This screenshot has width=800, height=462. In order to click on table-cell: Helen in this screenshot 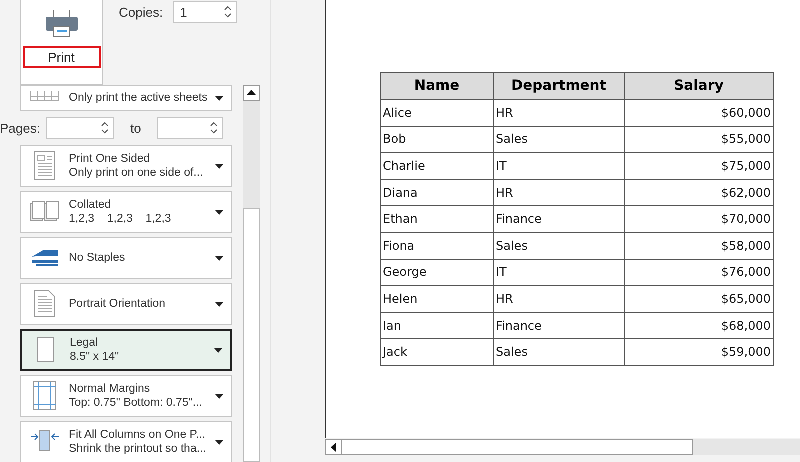, I will do `click(437, 299)`.